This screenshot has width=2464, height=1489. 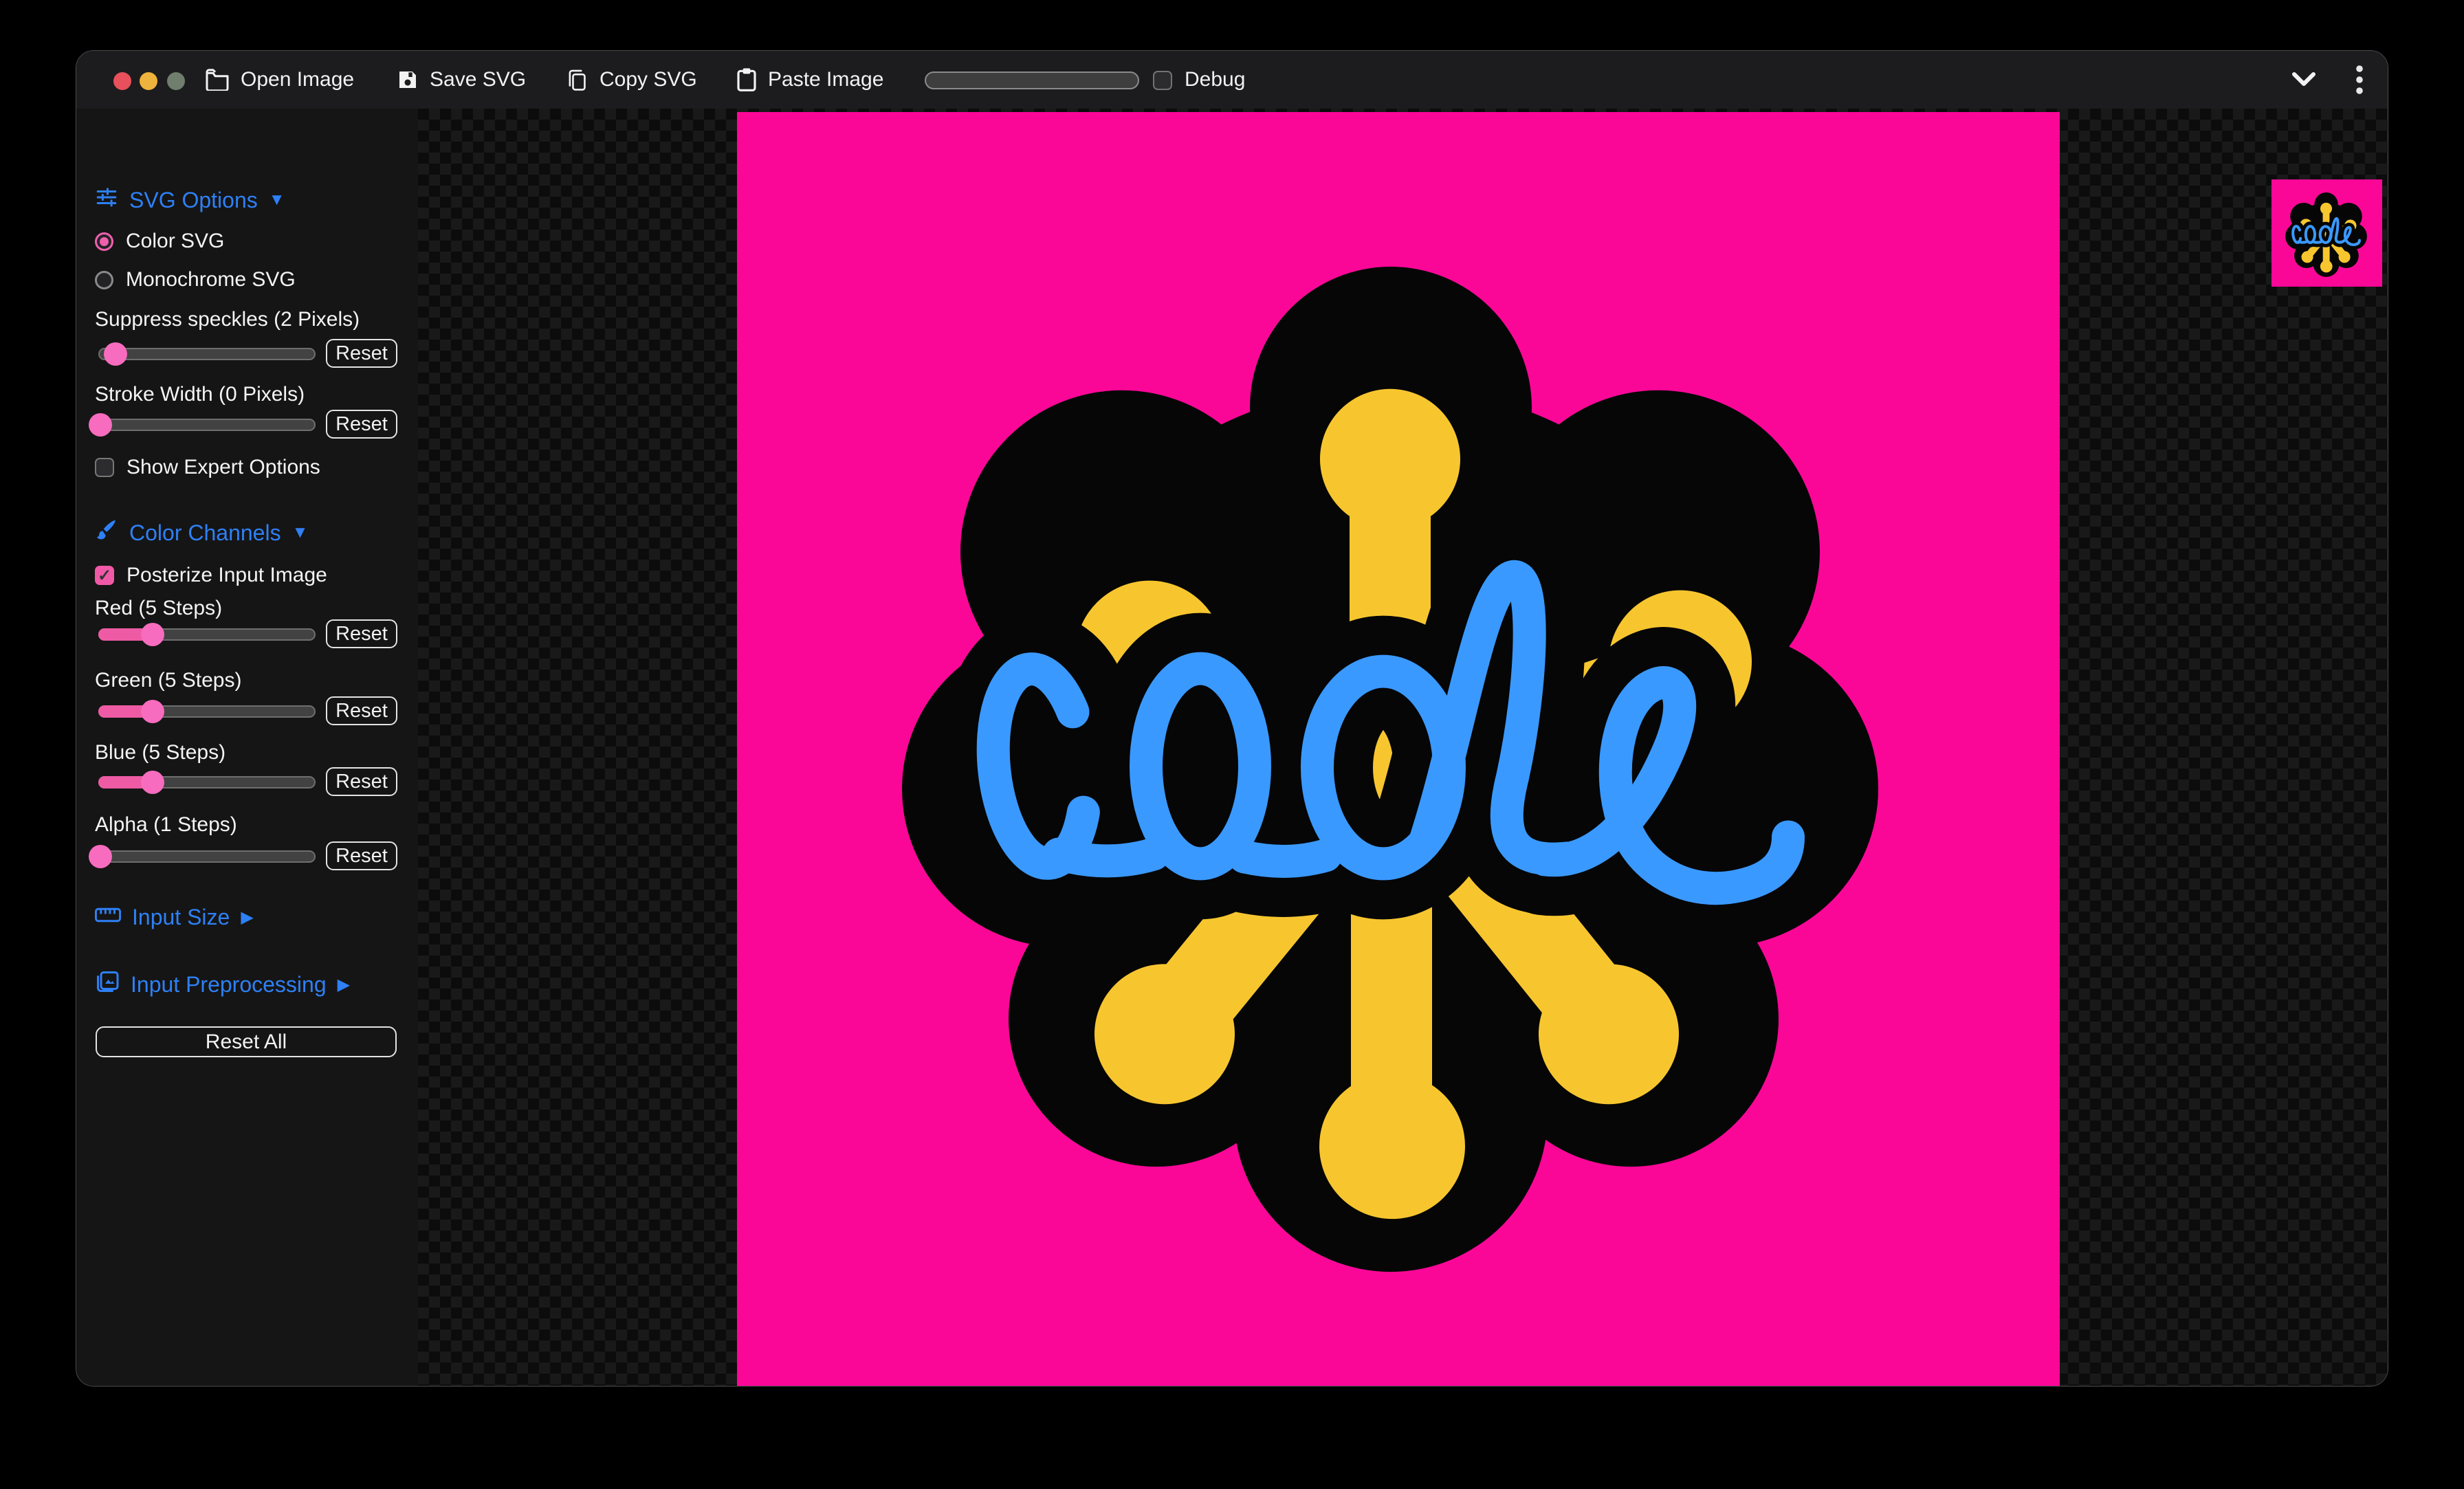 I want to click on chevron-down-icon, so click(x=2303, y=79).